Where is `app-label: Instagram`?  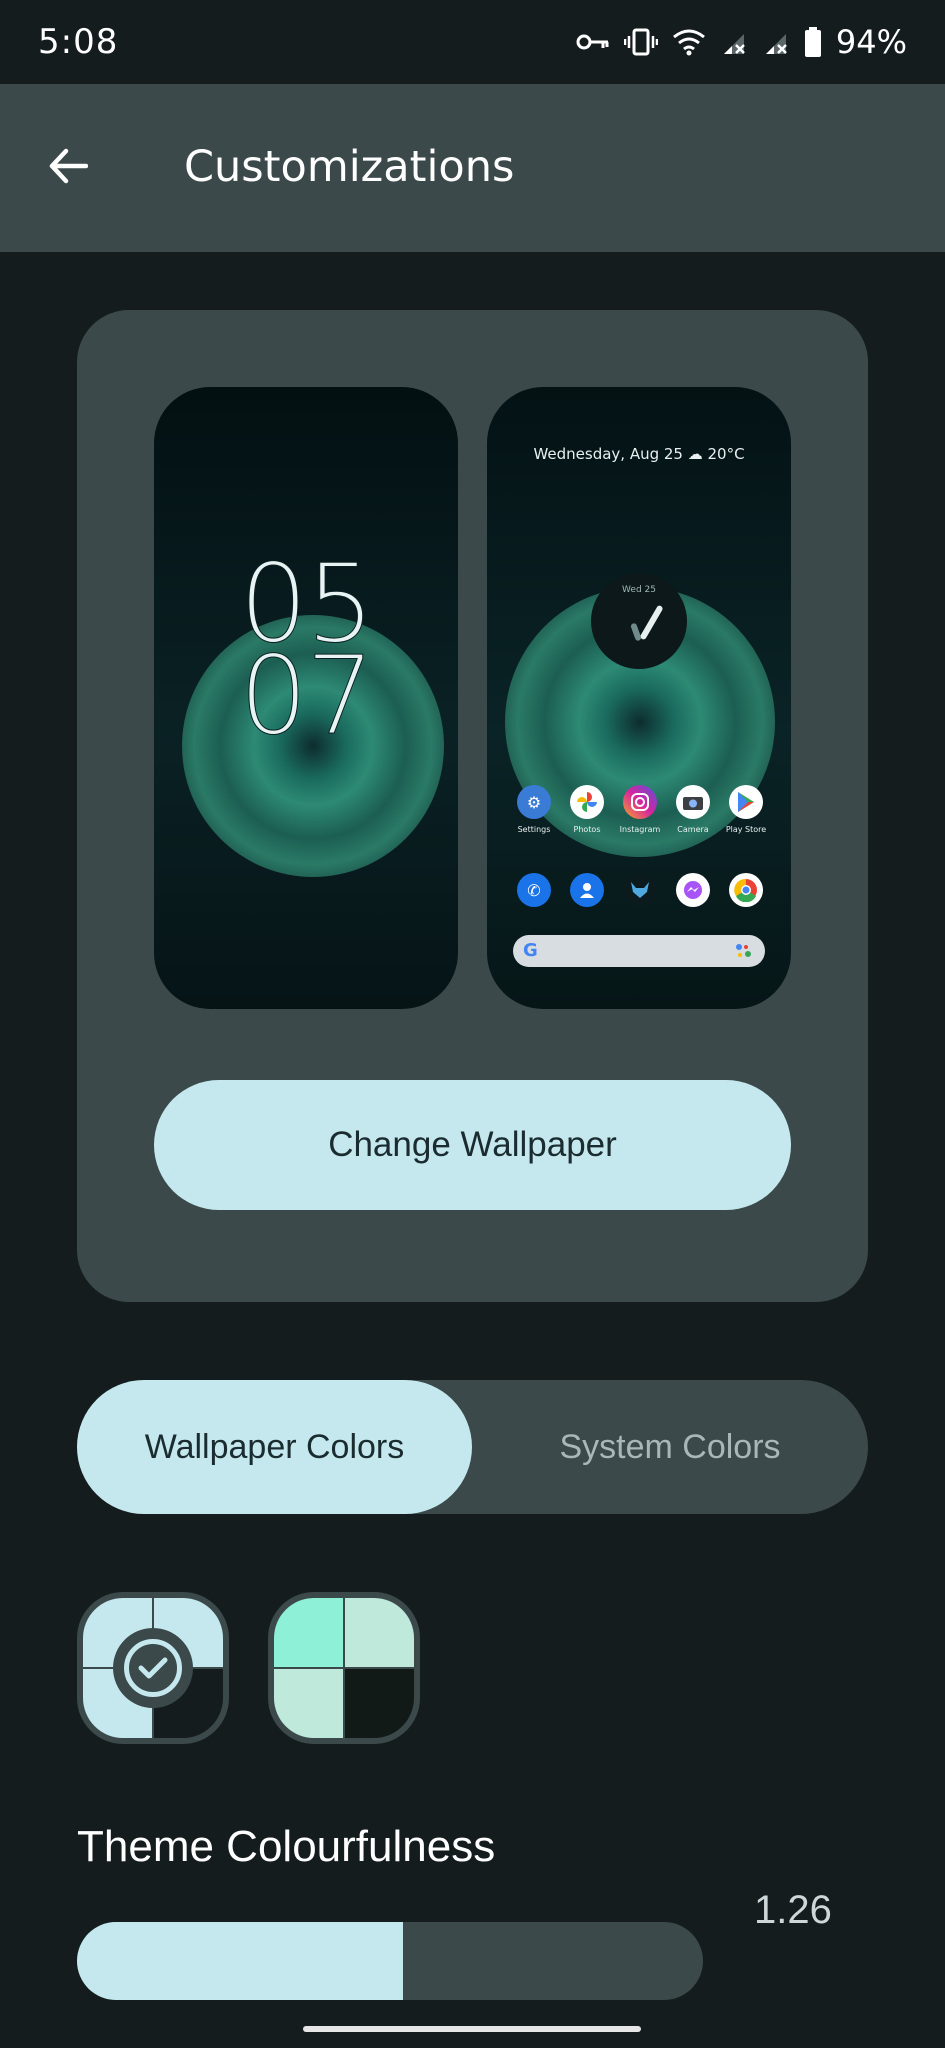 app-label: Instagram is located at coordinates (640, 829).